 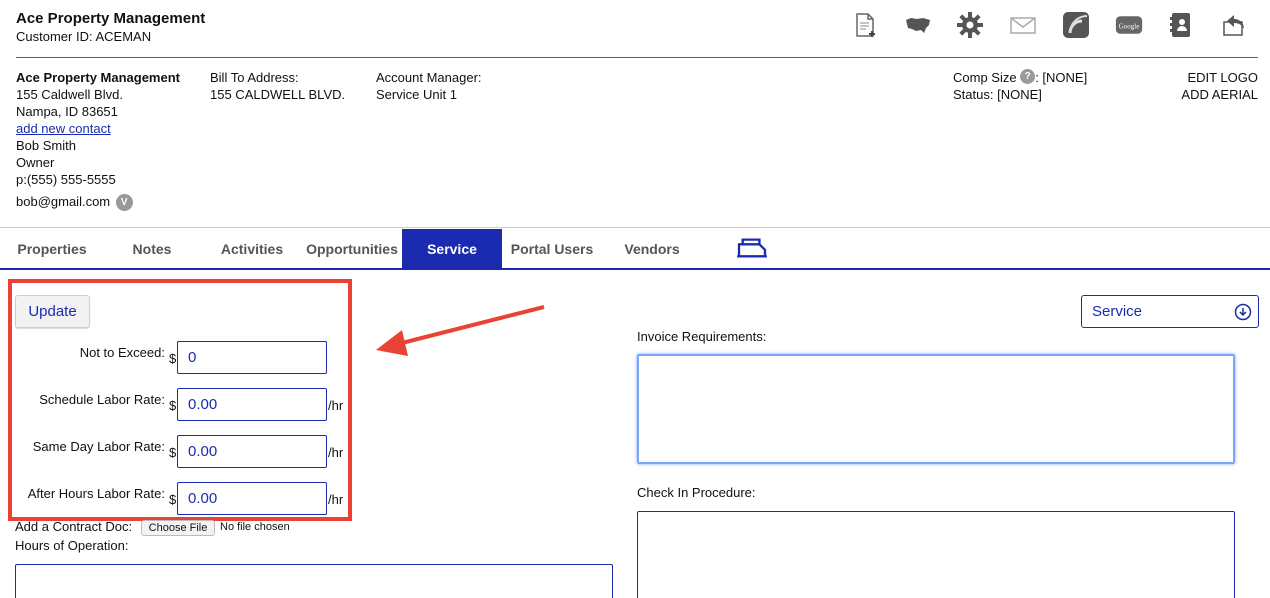 I want to click on address-book-icon, so click(x=1181, y=25).